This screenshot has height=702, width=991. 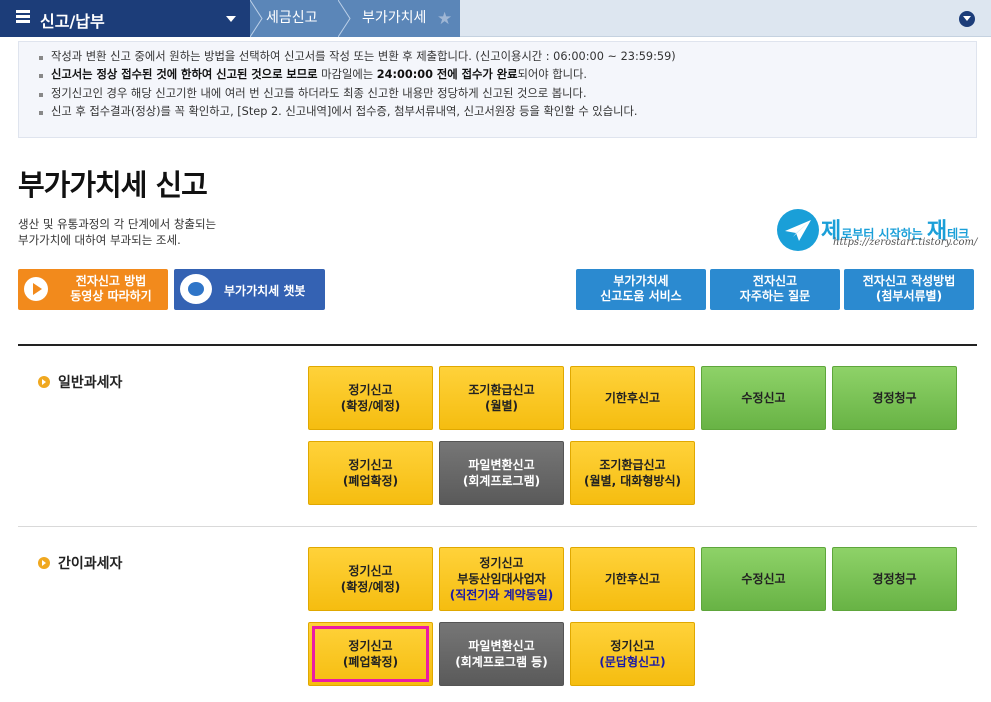 I want to click on general-late-filing: 기한후신고, so click(x=632, y=398).